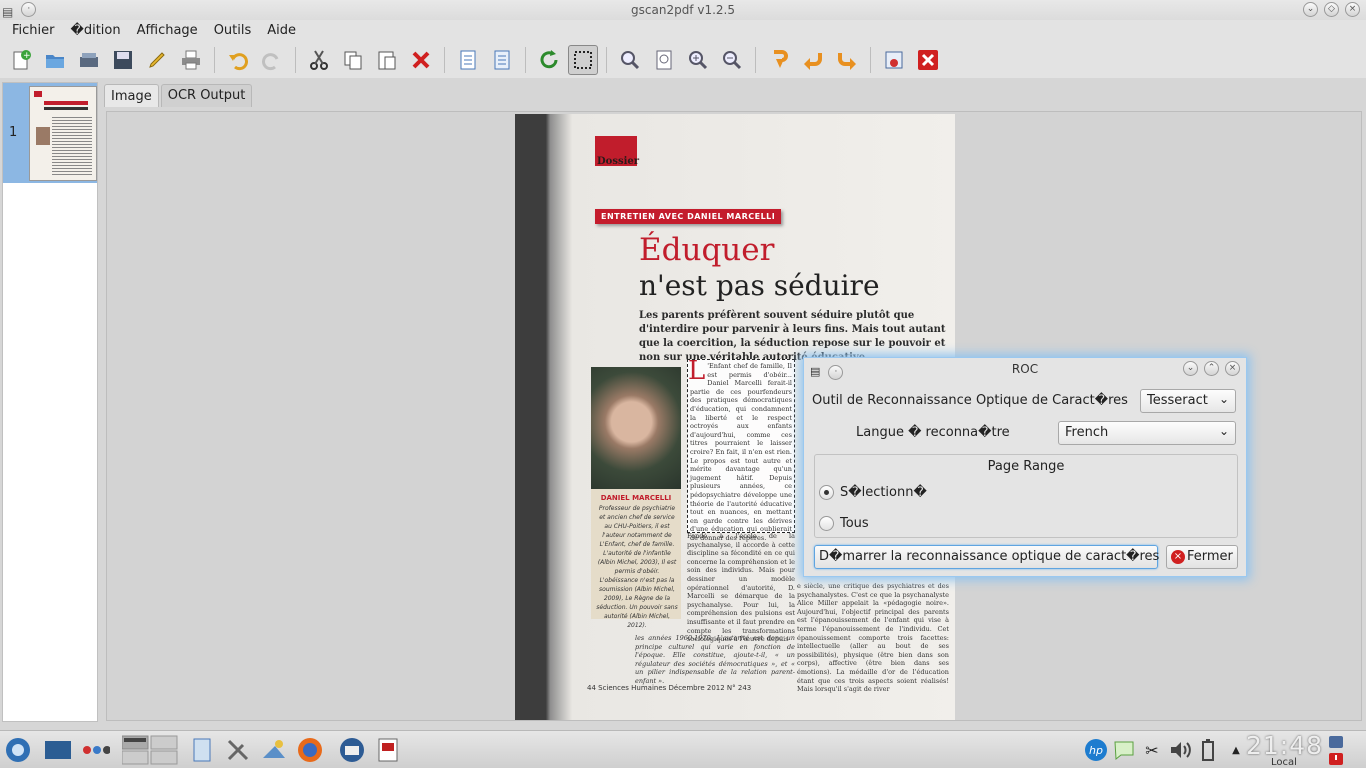  Describe the element at coordinates (683, 749) in the screenshot. I see `taskbar: hp ✂ ▲ 21:48 Local` at that location.